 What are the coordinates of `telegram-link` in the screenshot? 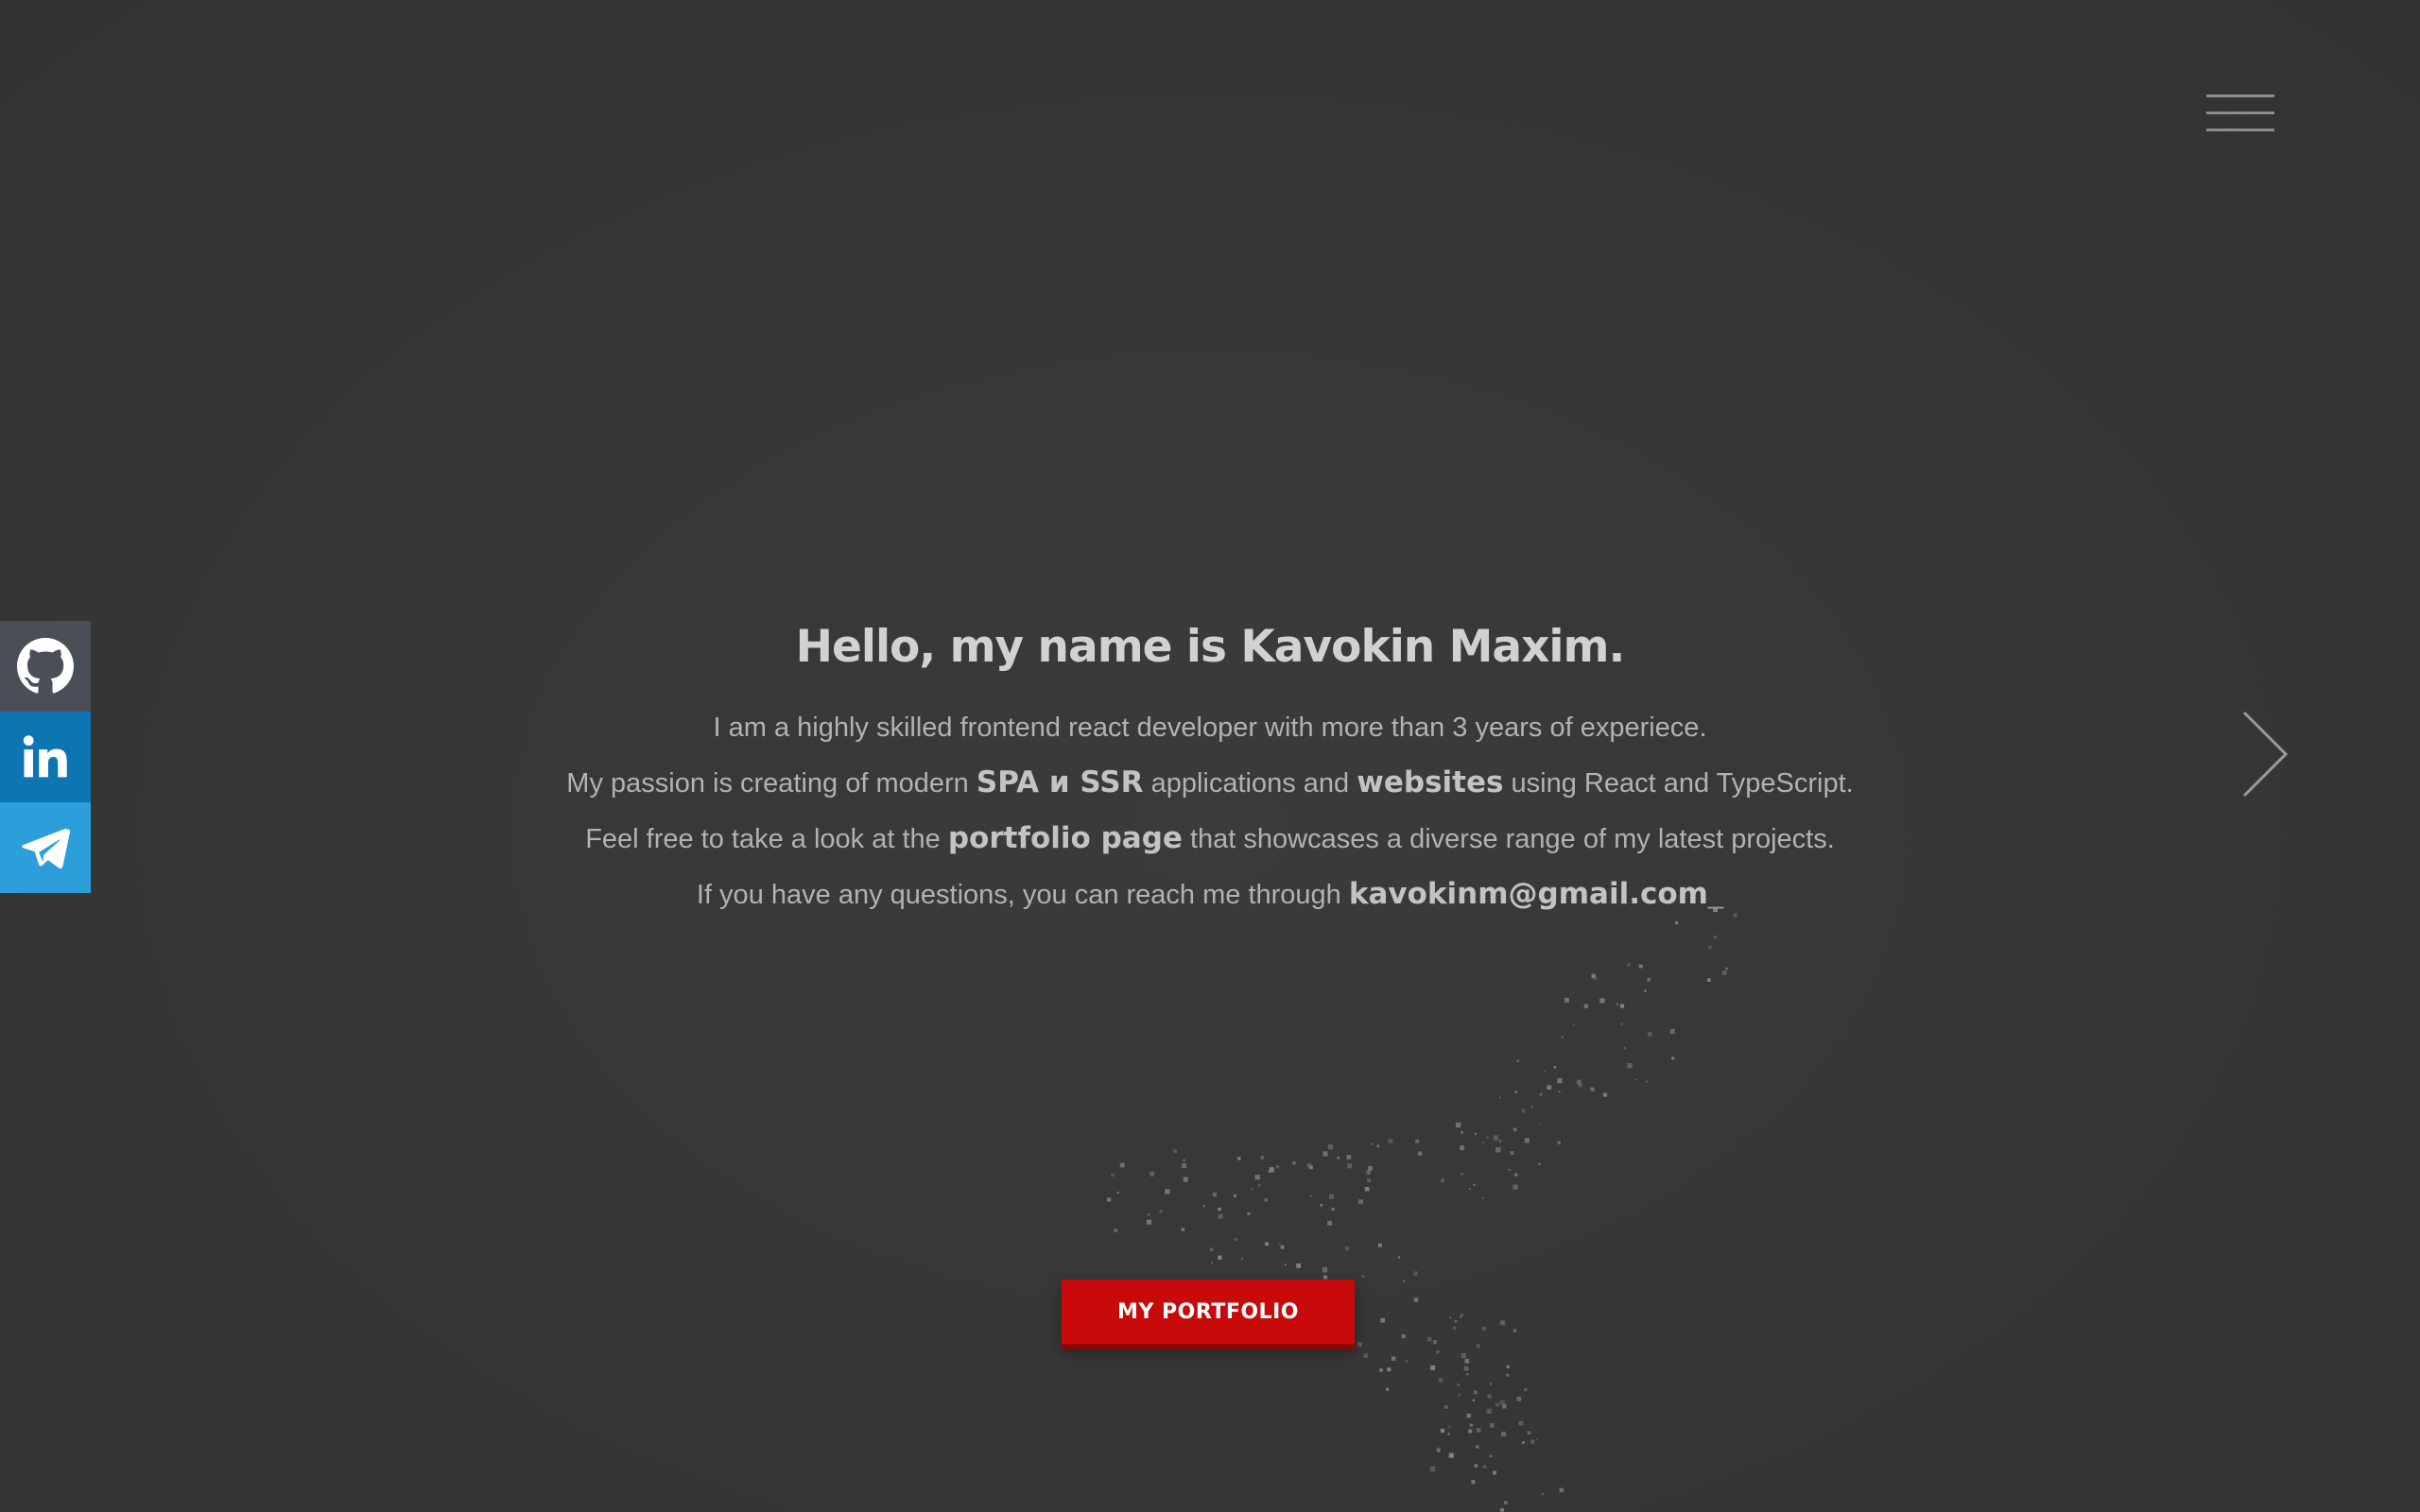 It's located at (45, 847).